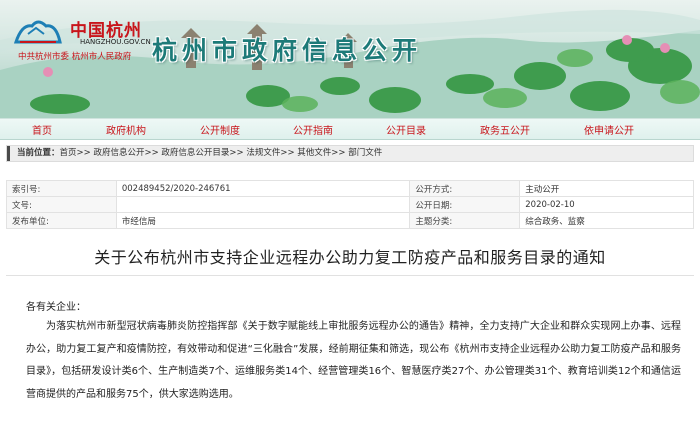 Image resolution: width=700 pixels, height=427 pixels. Describe the element at coordinates (75, 57) in the screenshot. I see `logo-subtitle: 中共杭州市委 杭州市人民政府` at that location.